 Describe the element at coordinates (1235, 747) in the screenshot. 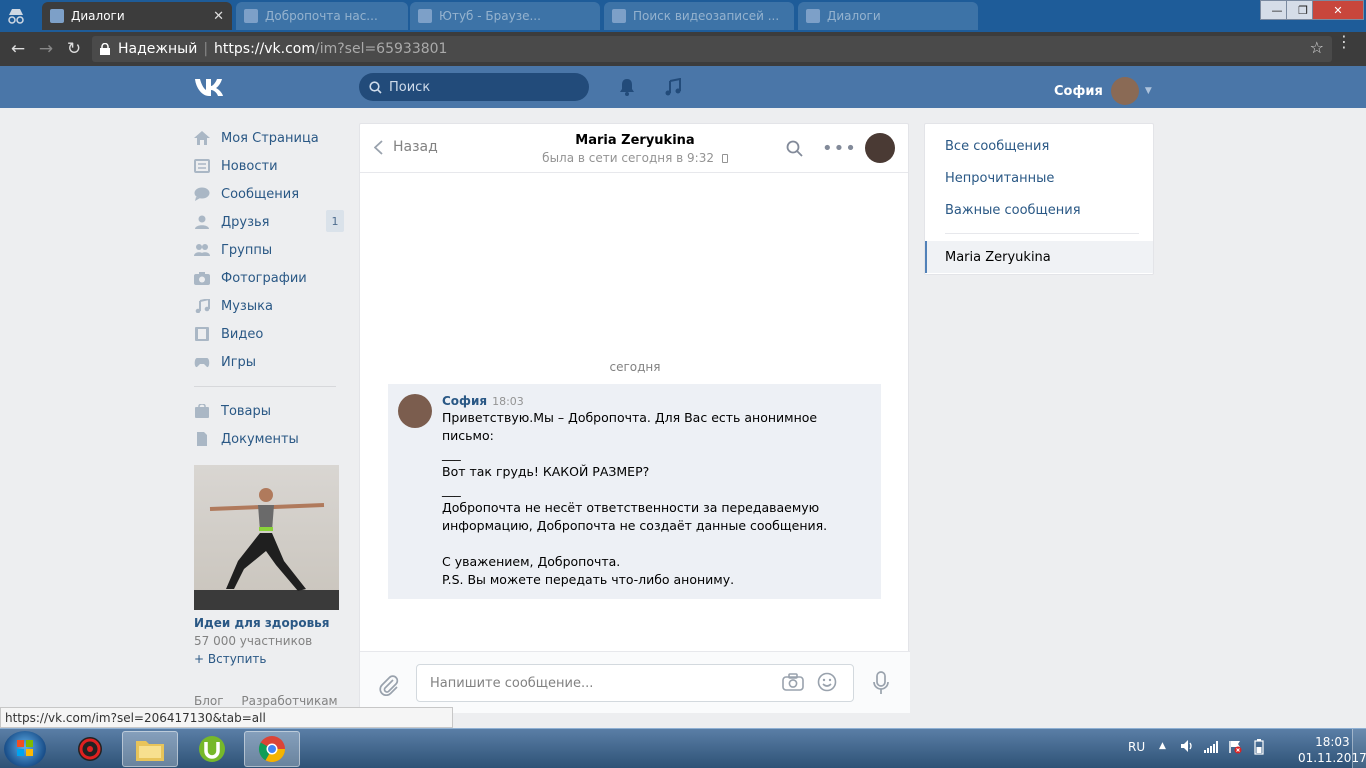

I see `action-center-flag-icon` at that location.